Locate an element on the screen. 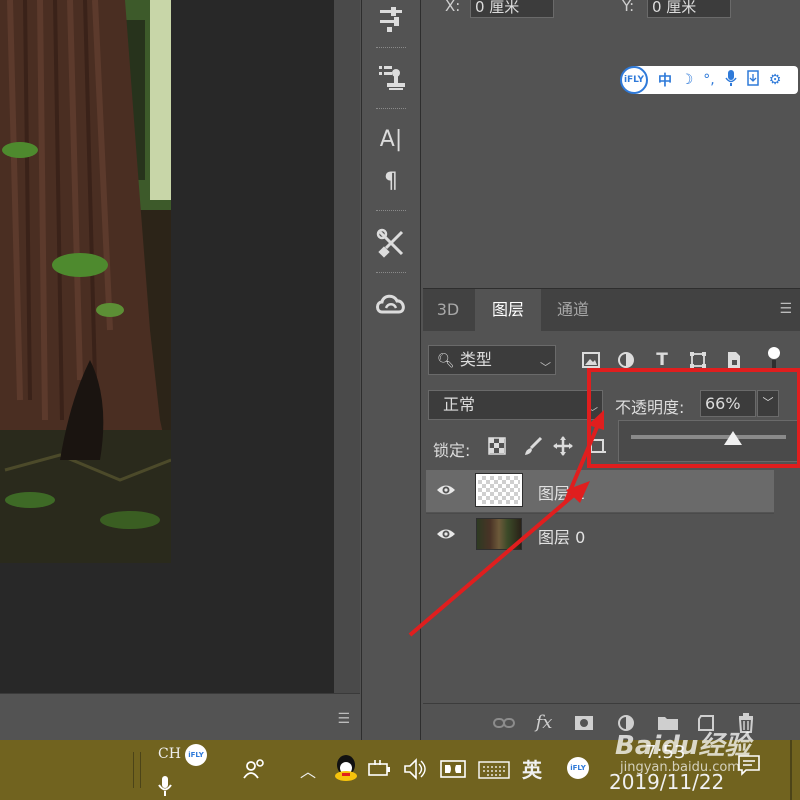 The width and height of the screenshot is (800, 800). power-icon is located at coordinates (380, 770).